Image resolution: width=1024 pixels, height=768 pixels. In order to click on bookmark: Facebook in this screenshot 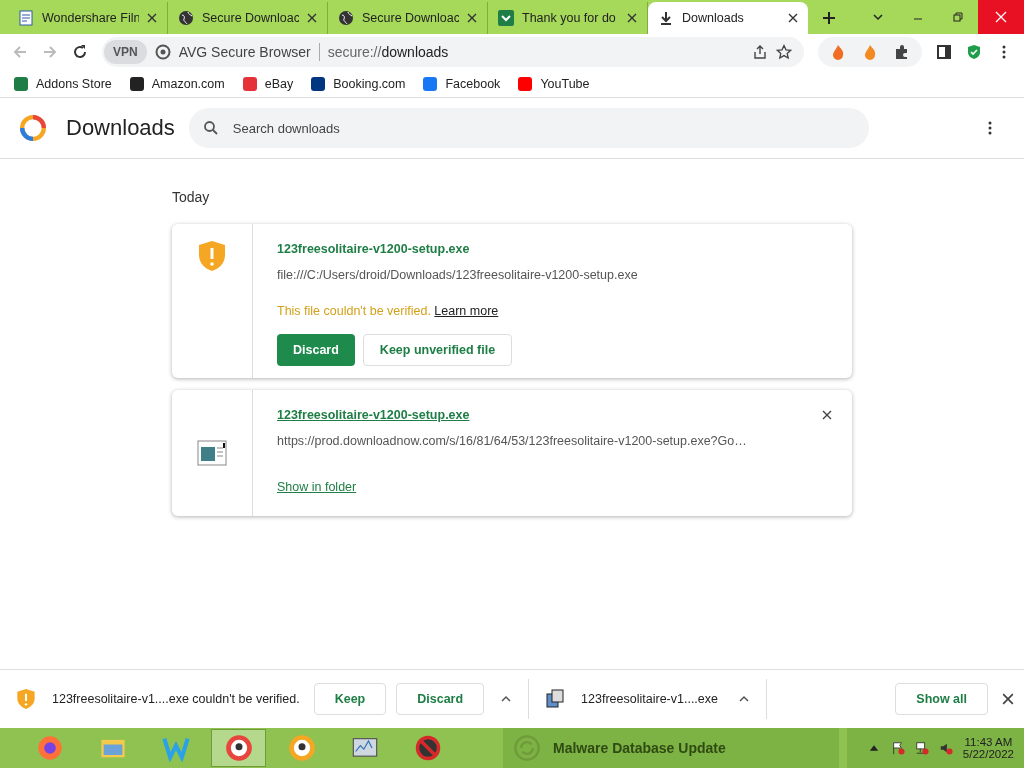, I will do `click(462, 83)`.